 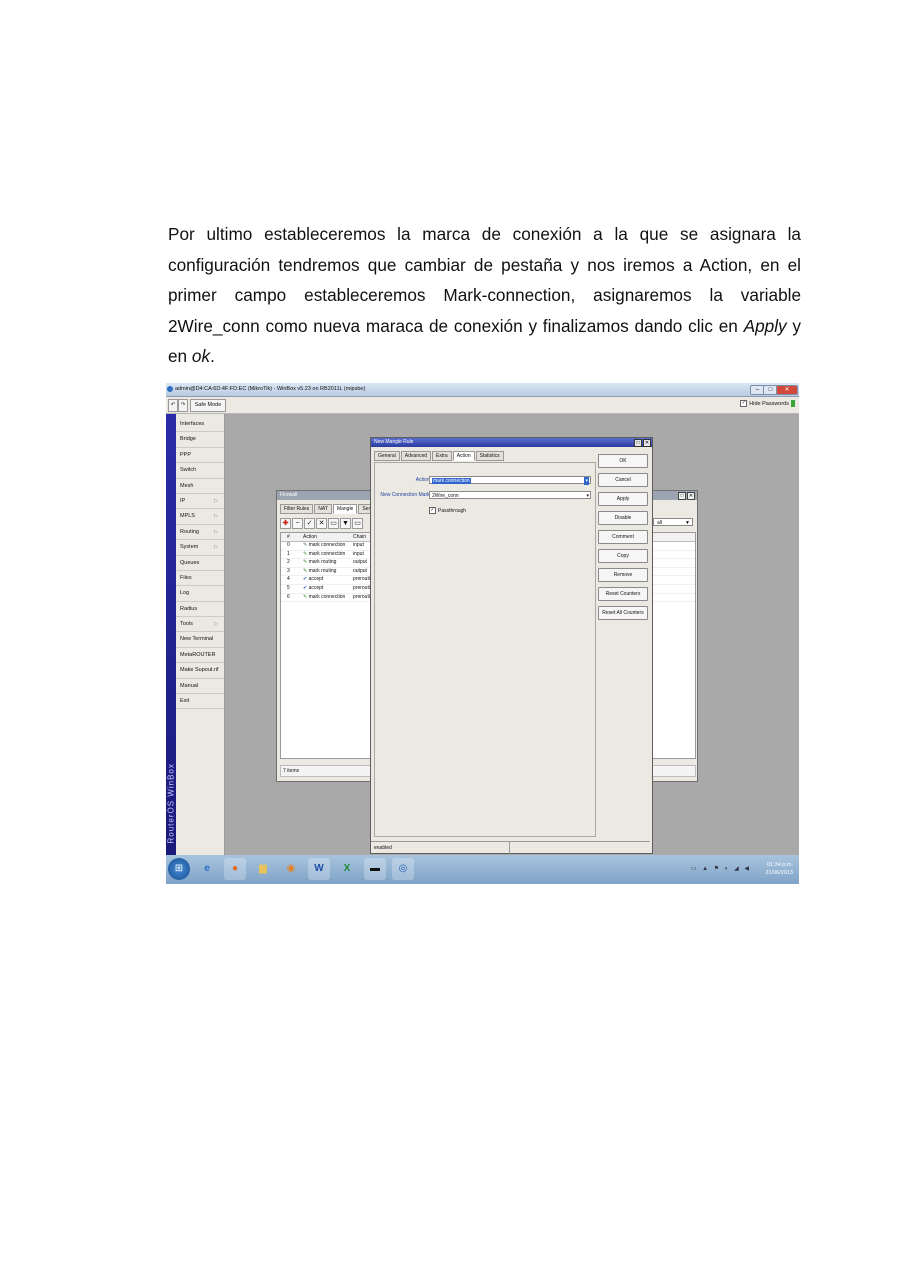 What do you see at coordinates (623, 594) in the screenshot?
I see `reset-counters-button: Reset Counters` at bounding box center [623, 594].